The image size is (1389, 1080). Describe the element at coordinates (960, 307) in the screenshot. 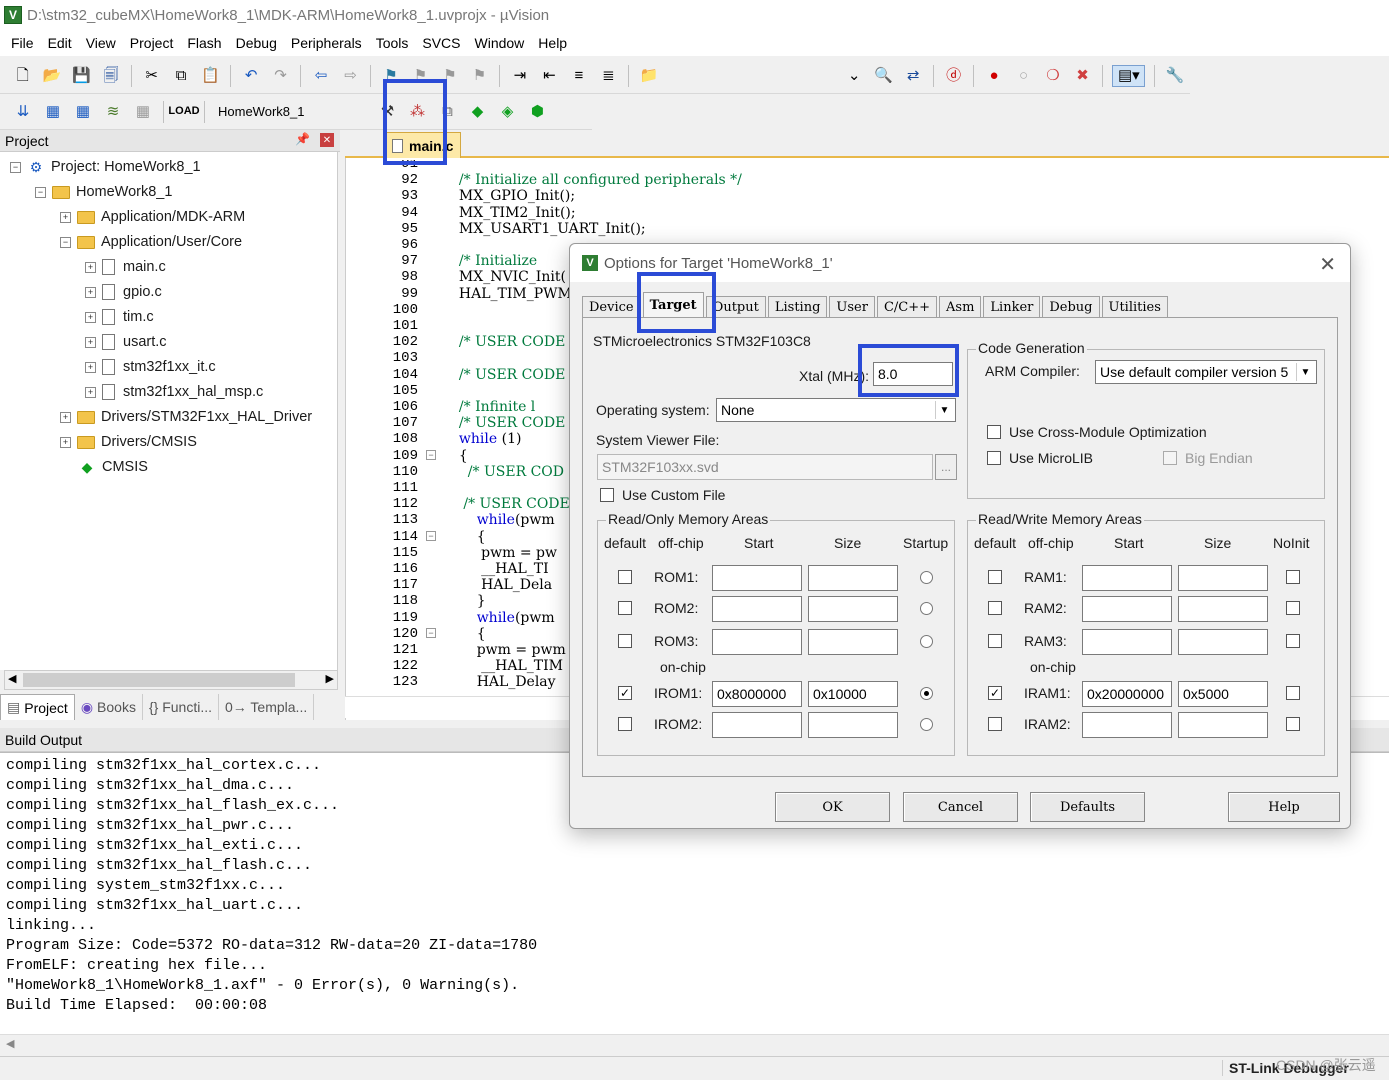

I see `dialog-tab-asm: Asm` at that location.